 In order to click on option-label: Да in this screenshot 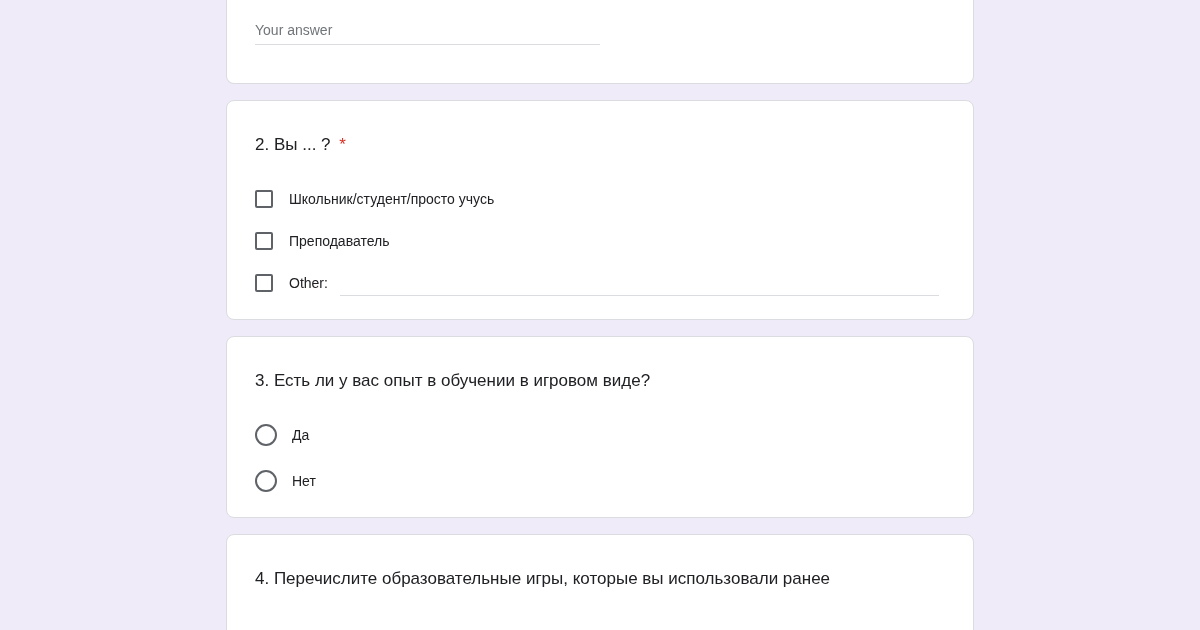, I will do `click(301, 435)`.